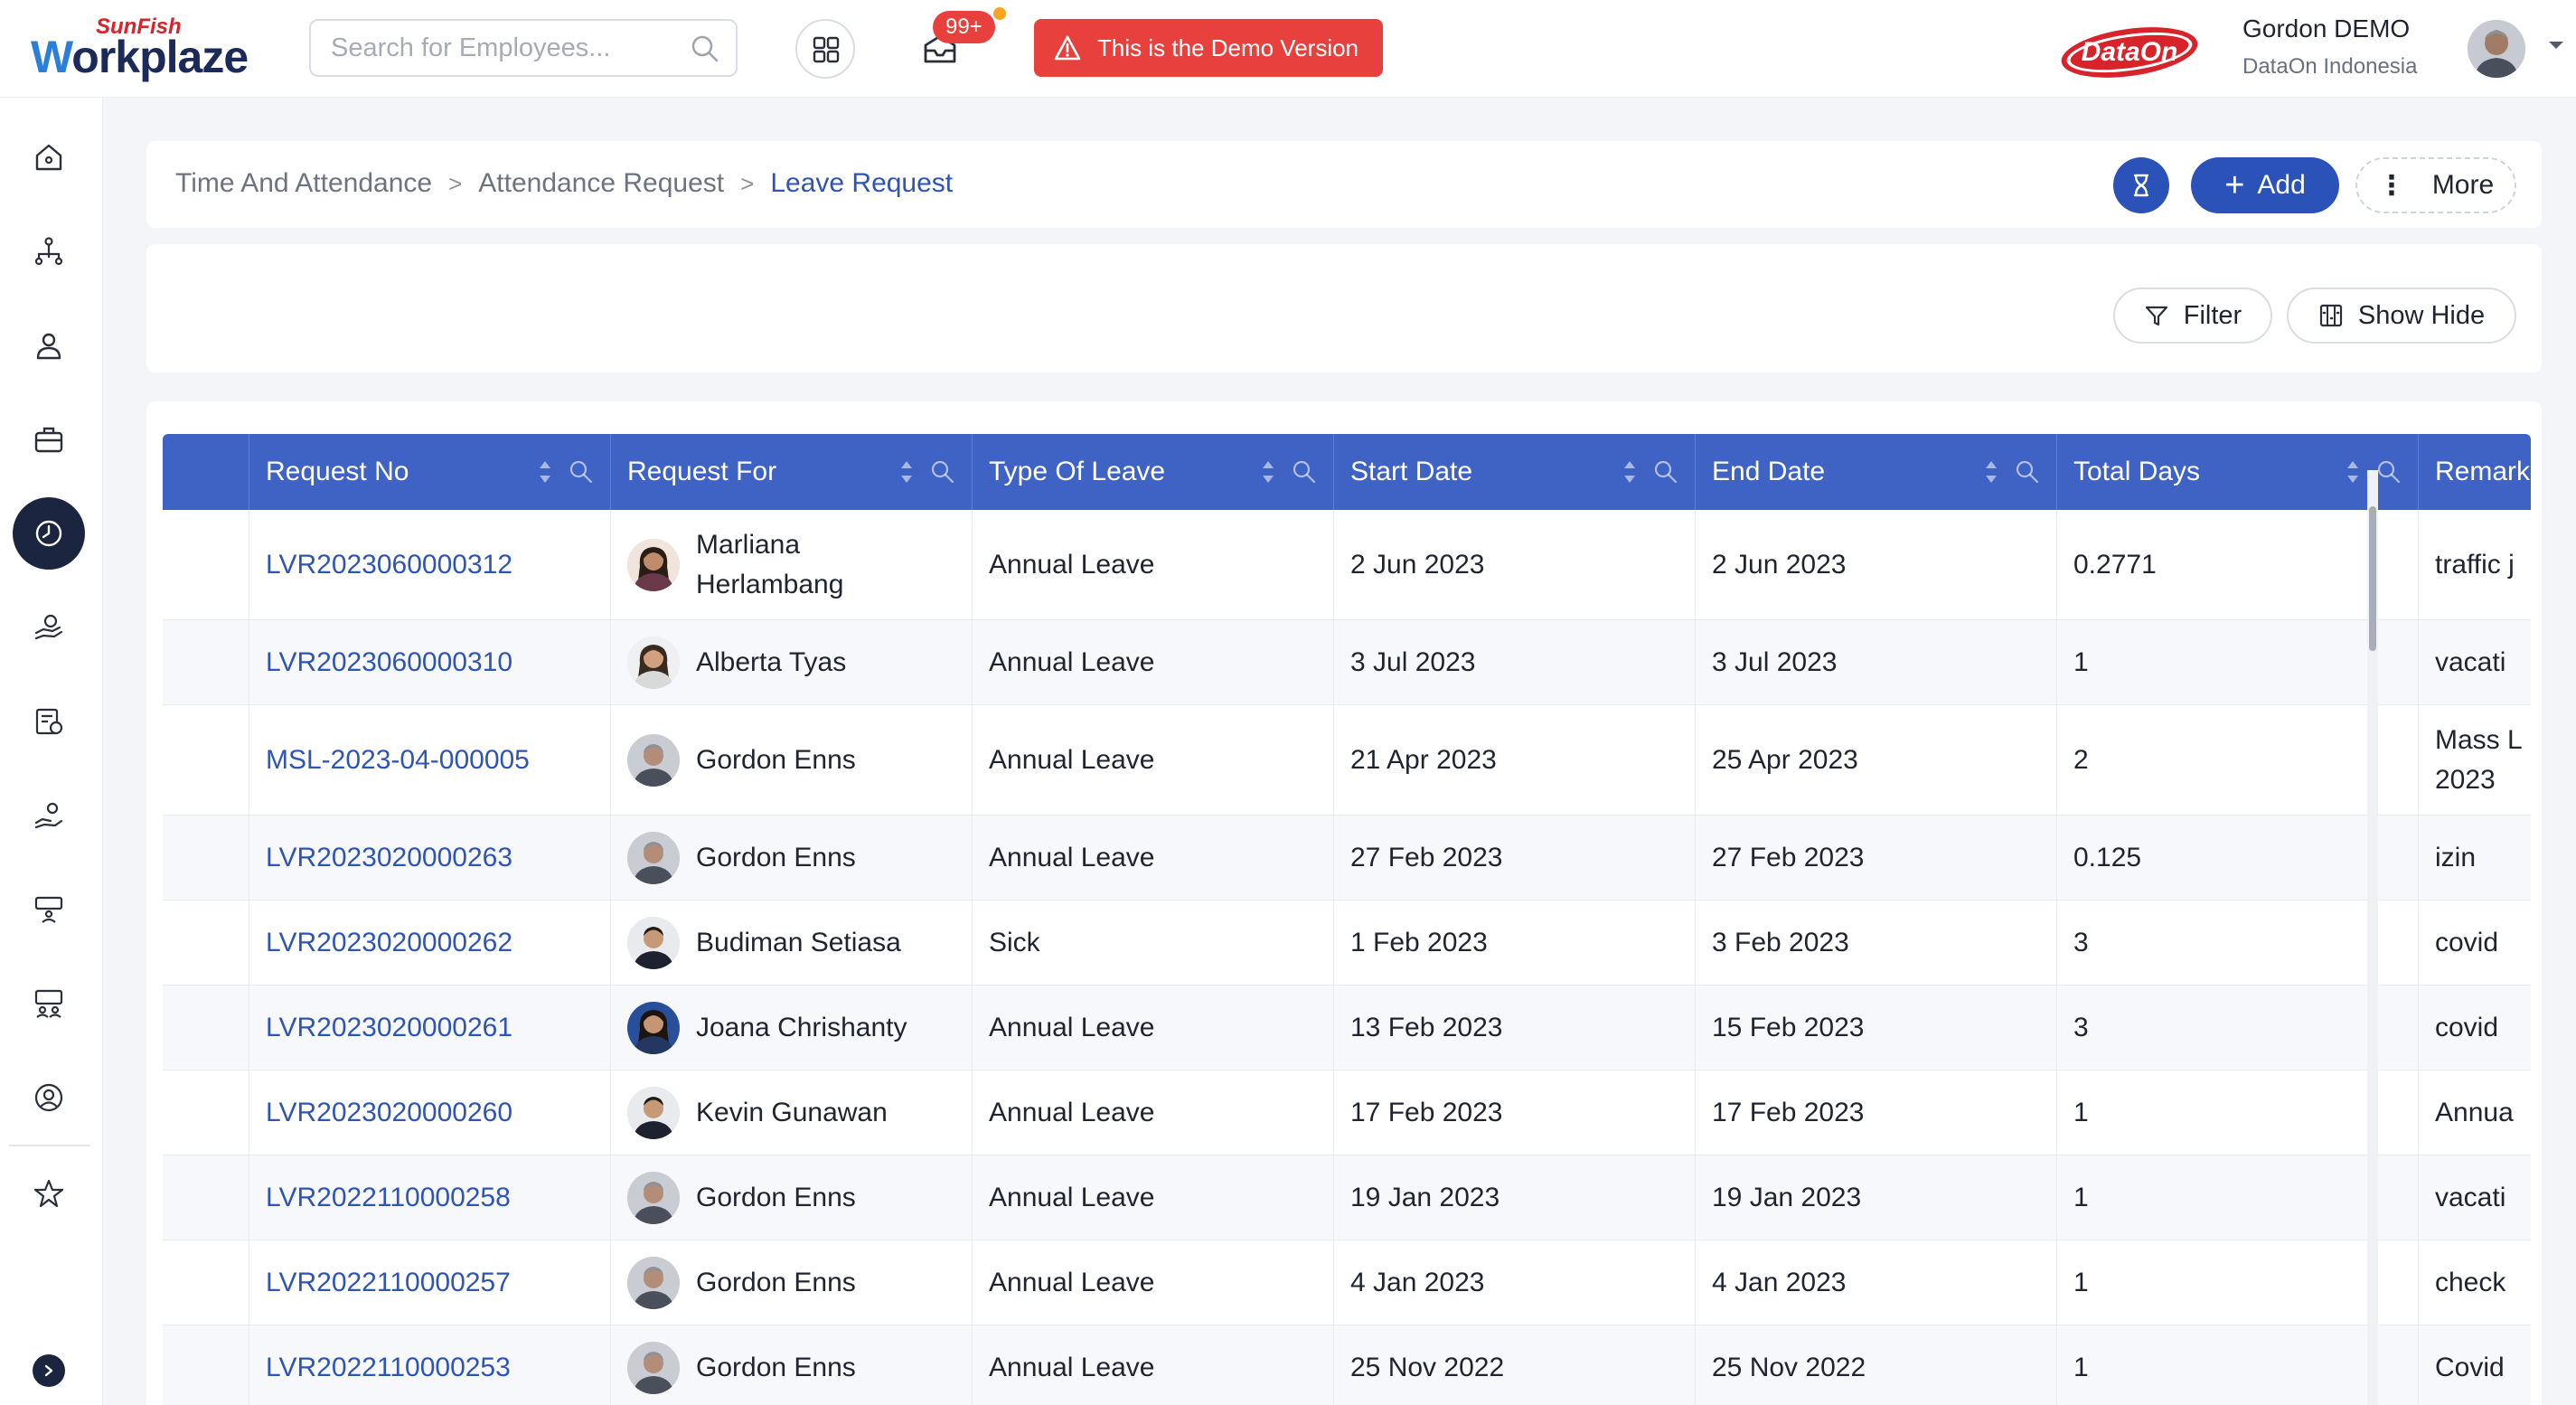 The image size is (2576, 1405). I want to click on filter-button: Filter, so click(2193, 316).